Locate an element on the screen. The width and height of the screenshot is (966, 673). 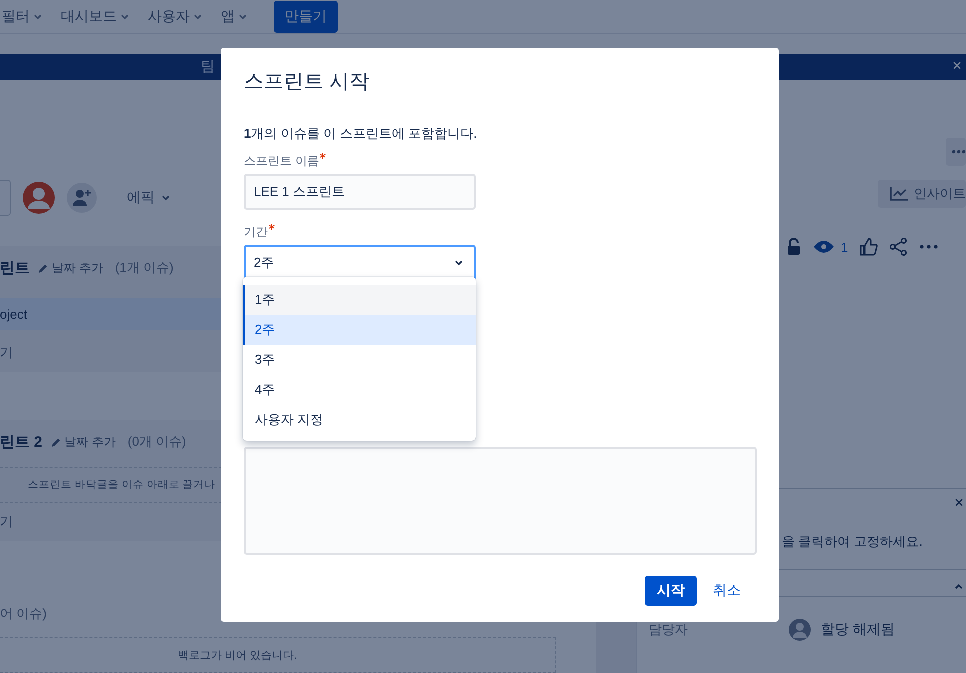
assignee-label: 담당자 is located at coordinates (669, 630).